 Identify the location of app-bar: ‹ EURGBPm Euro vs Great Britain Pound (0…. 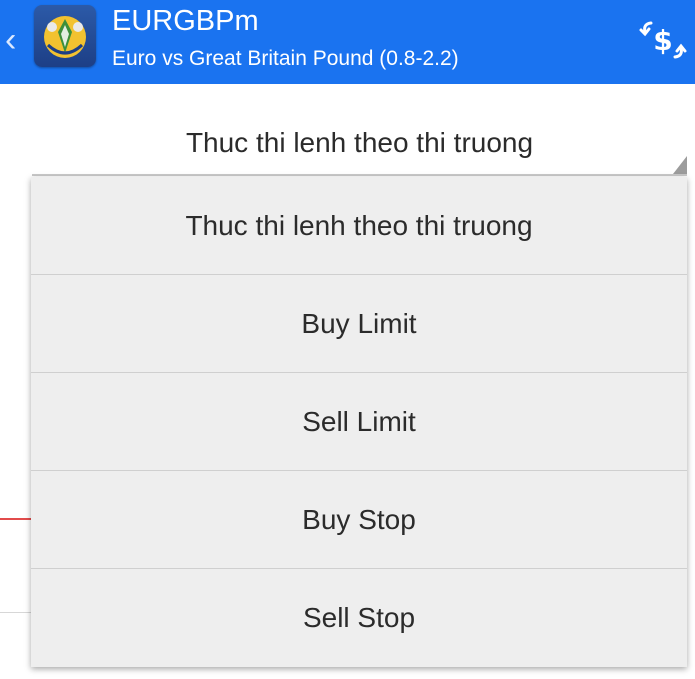
(347, 42).